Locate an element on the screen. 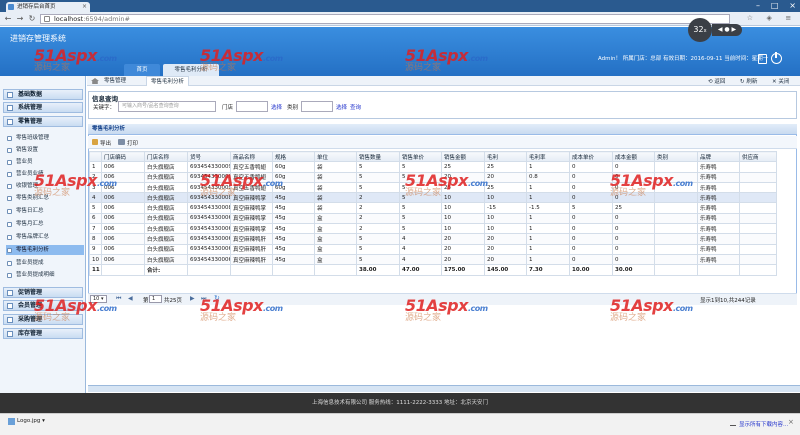  sidebar-item-commission: 营业员提成 is located at coordinates (45, 263).